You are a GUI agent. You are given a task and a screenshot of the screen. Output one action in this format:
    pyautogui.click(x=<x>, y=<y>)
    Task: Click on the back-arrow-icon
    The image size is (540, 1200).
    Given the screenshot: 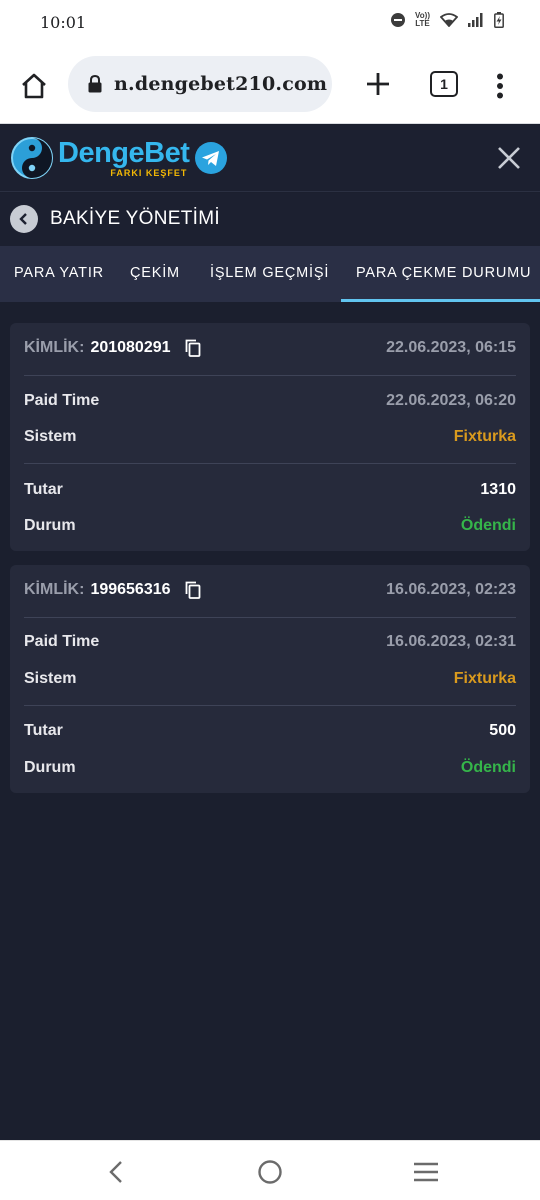 What is the action you would take?
    pyautogui.click(x=23, y=219)
    